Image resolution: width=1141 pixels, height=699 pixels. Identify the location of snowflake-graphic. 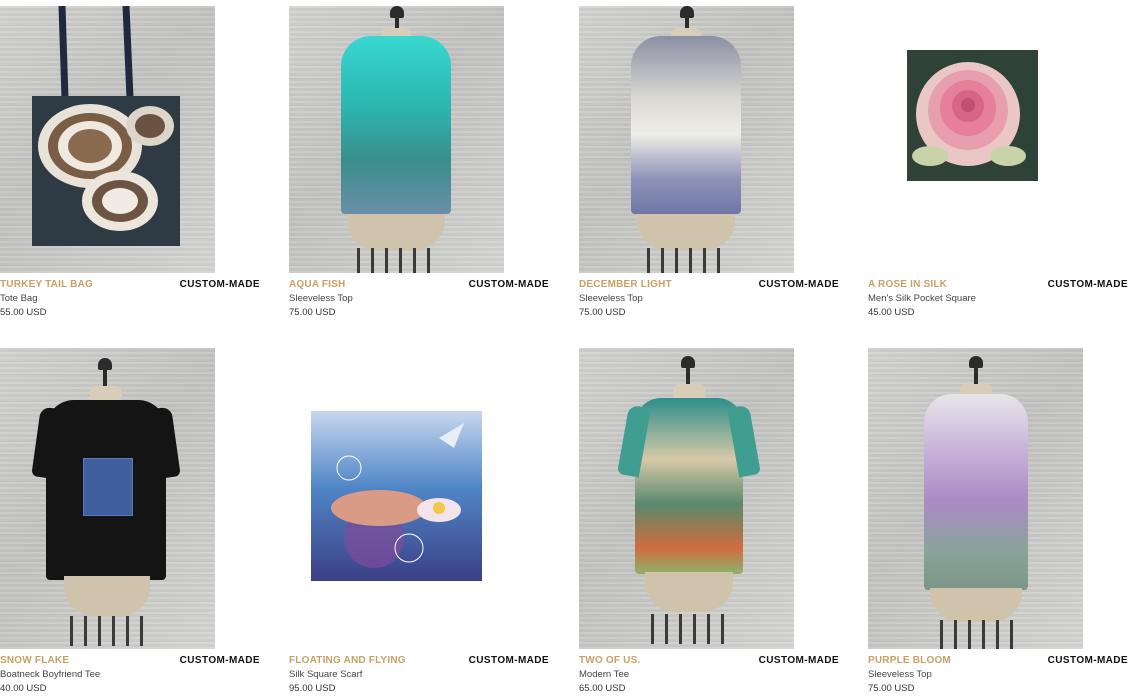
(108, 487).